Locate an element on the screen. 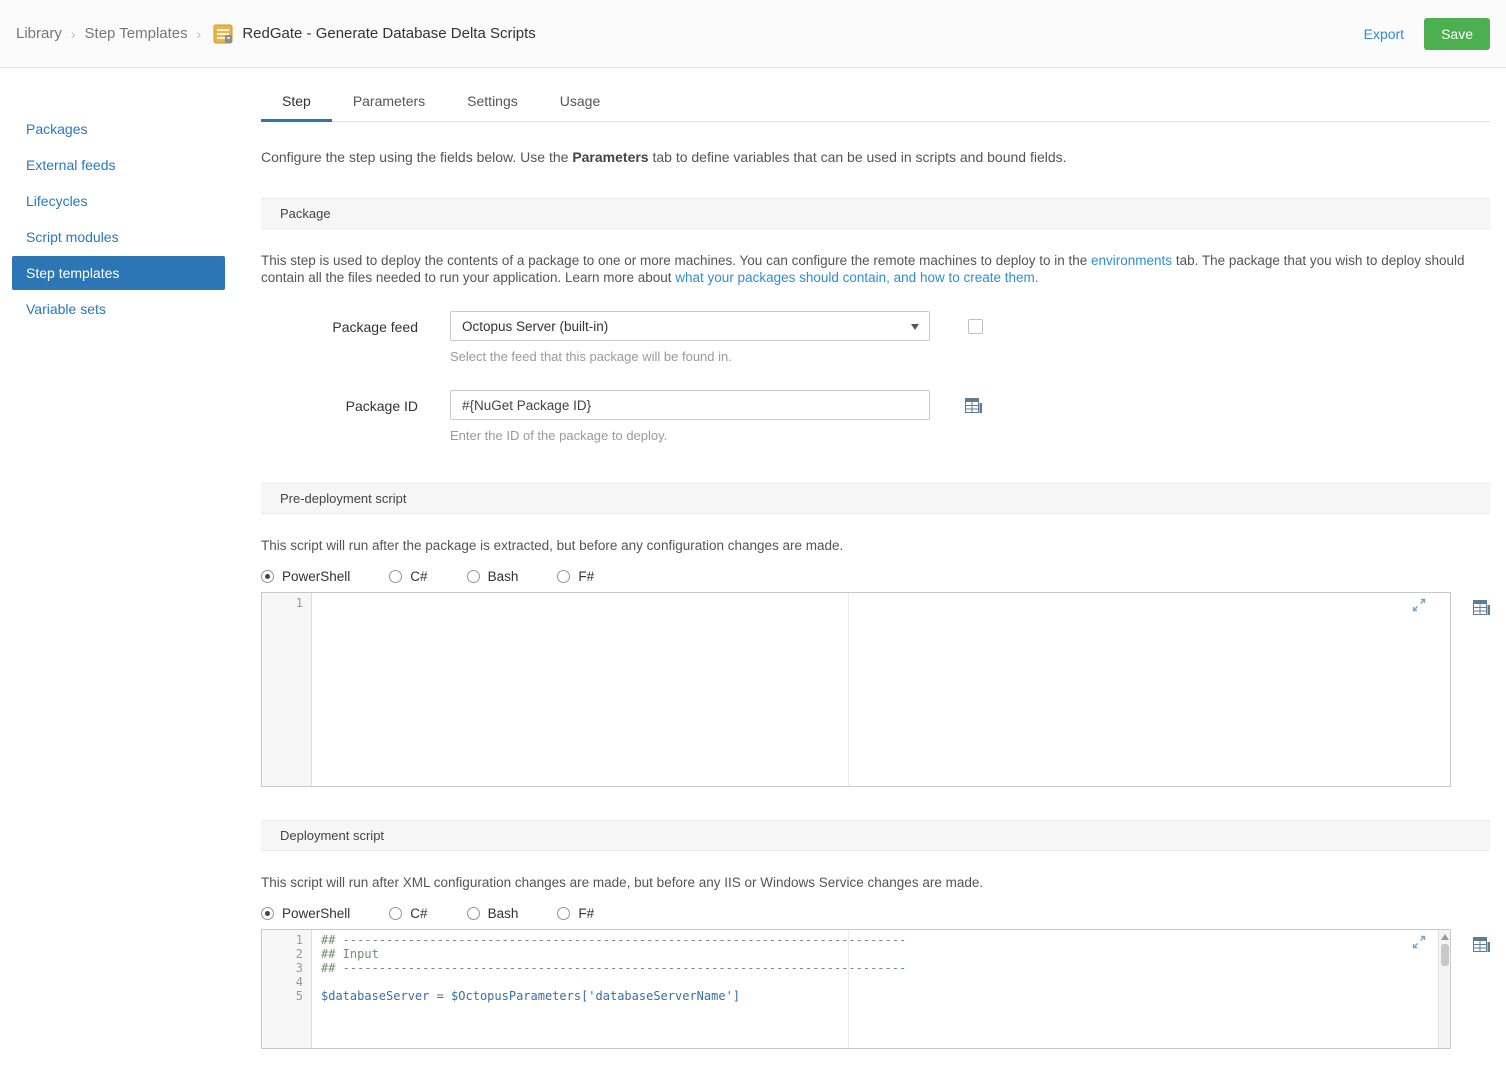 This screenshot has width=1506, height=1089. sidebar-item-step-templates: Step templates is located at coordinates (118, 273).